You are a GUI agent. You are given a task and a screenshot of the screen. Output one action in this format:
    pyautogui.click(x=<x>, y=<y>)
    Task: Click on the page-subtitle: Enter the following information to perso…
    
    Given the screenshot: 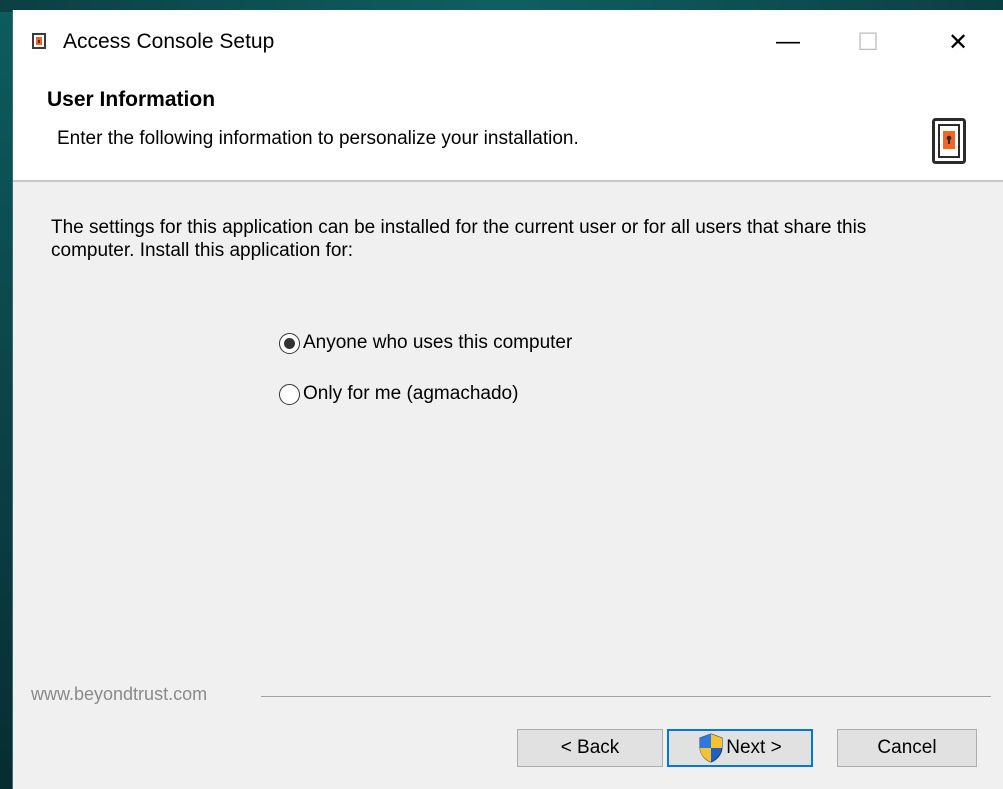 What is the action you would take?
    pyautogui.click(x=318, y=138)
    